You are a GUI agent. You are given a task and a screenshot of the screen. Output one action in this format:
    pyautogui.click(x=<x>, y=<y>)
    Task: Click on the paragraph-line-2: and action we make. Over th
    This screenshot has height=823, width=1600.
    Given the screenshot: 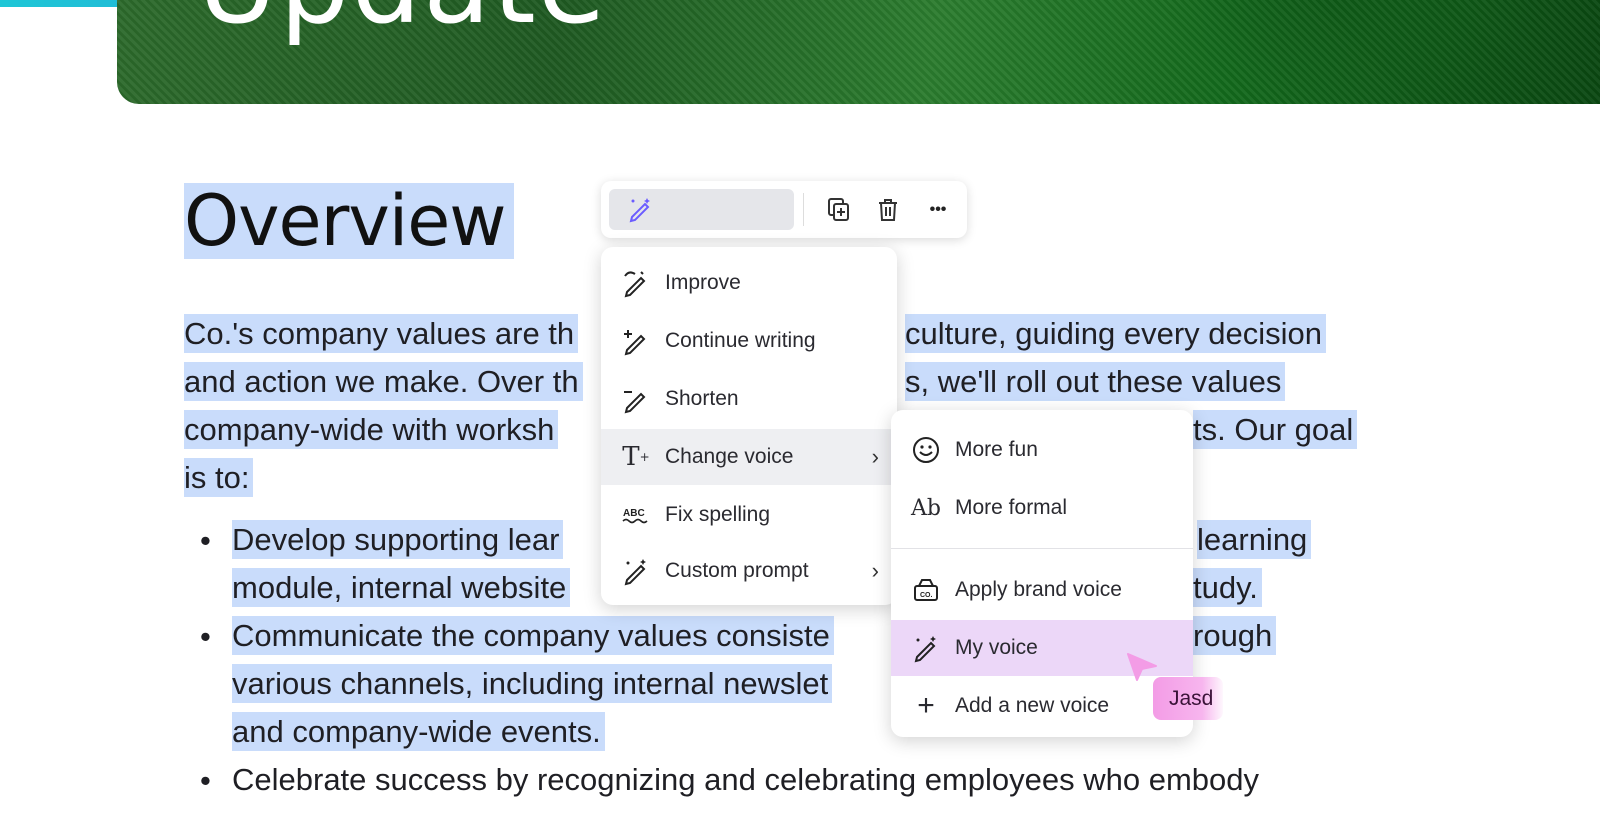 What is the action you would take?
    pyautogui.click(x=383, y=382)
    